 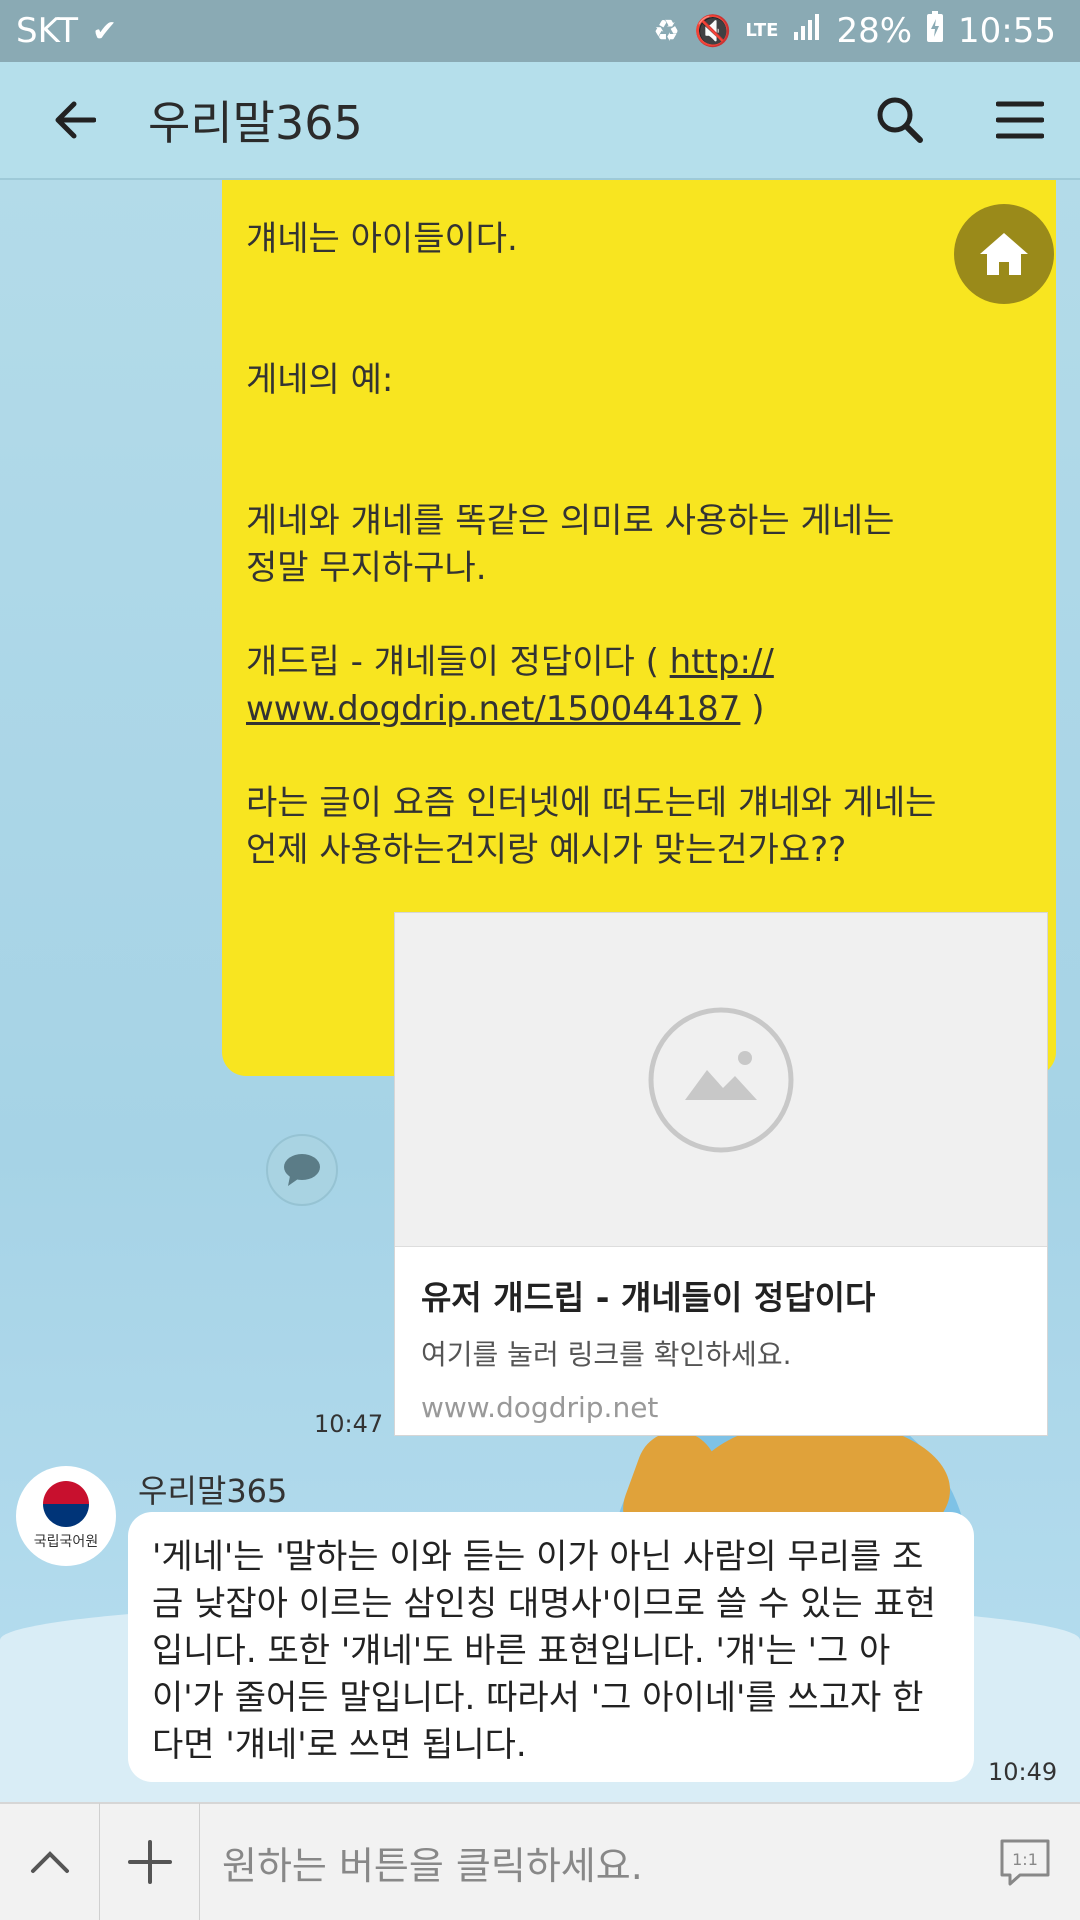 I want to click on one-to-one-chat-button: 1:1, so click(x=1025, y=1861).